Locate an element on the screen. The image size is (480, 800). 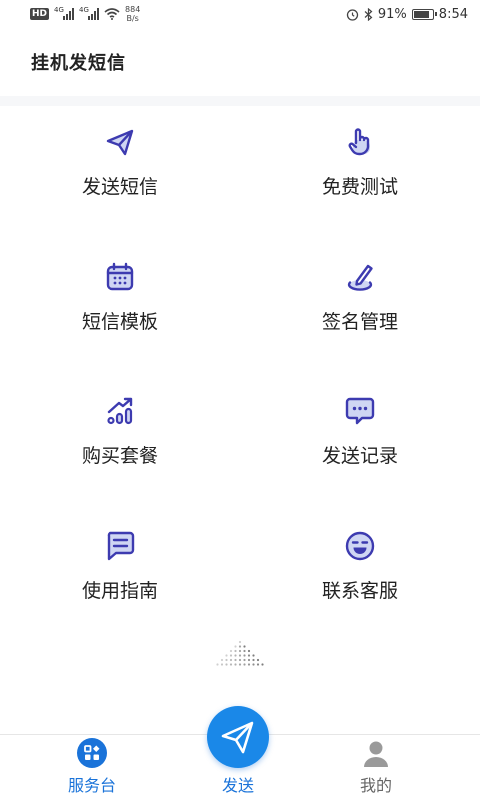
grid-item-label: 联系客服 is located at coordinates (359, 590).